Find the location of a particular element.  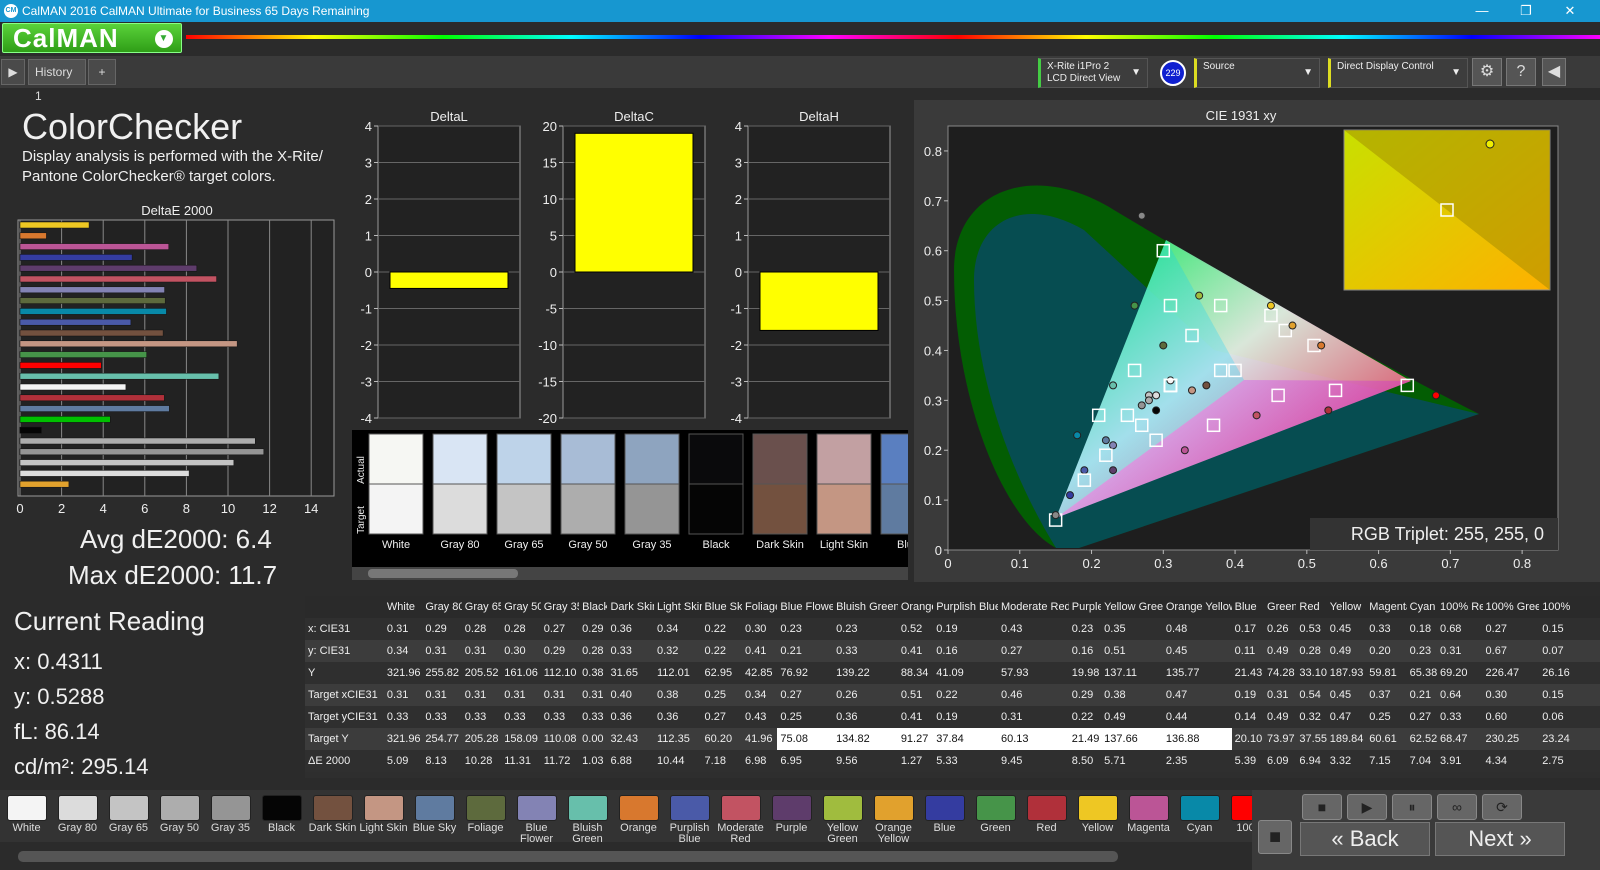

swatch-button: Light Skin is located at coordinates (383, 816).